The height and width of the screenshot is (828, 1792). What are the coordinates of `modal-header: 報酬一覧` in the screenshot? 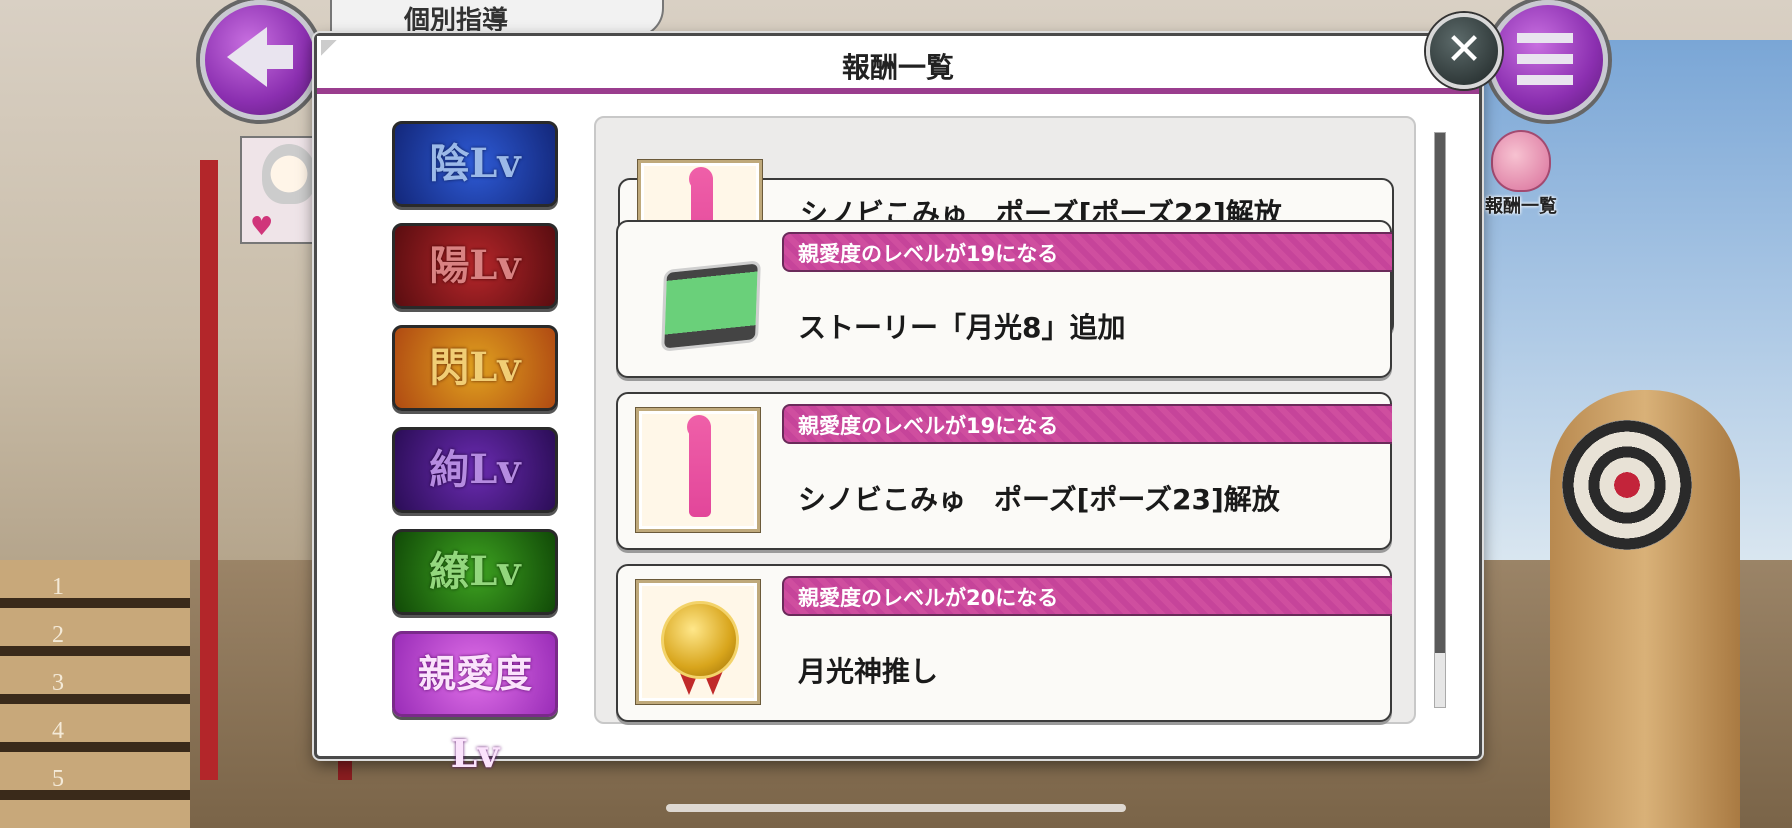 It's located at (898, 65).